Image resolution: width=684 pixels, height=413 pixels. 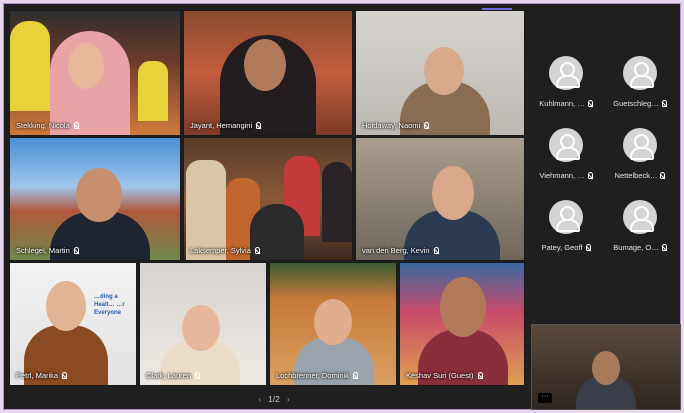 I want to click on background-banner-text: …ding a Healt… …r Everyone, so click(x=109, y=305).